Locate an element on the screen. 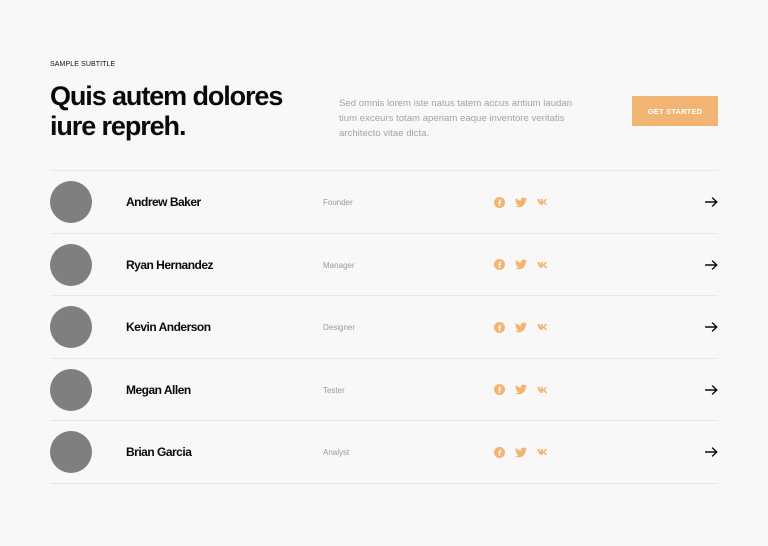 Image resolution: width=768 pixels, height=546 pixels. member-role: Designer is located at coordinates (339, 328).